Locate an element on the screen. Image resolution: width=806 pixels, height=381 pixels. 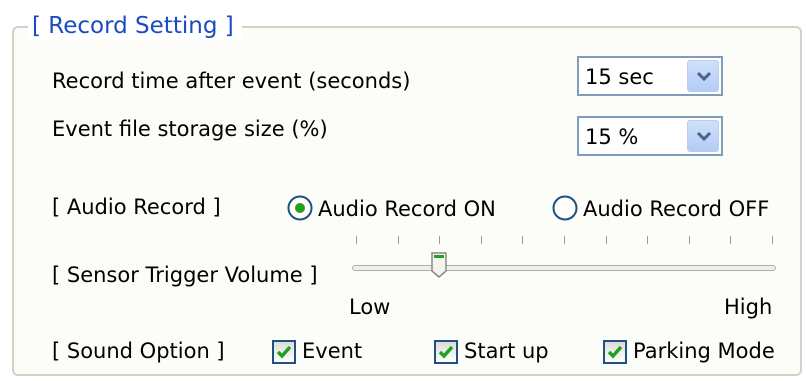
storage-size-value: 15 % is located at coordinates (612, 137).